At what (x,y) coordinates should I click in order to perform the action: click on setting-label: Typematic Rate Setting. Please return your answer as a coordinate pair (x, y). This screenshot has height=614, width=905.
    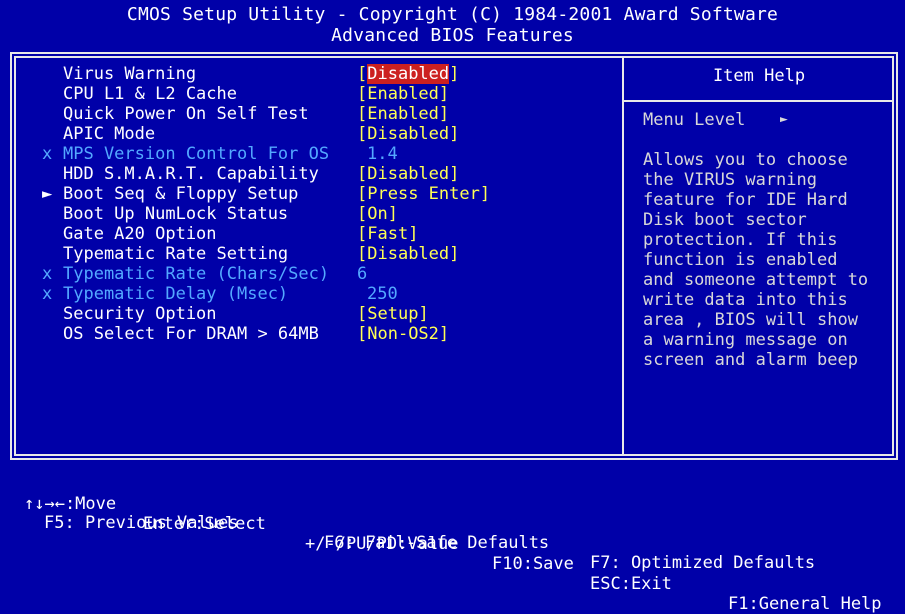
    Looking at the image, I should click on (176, 254).